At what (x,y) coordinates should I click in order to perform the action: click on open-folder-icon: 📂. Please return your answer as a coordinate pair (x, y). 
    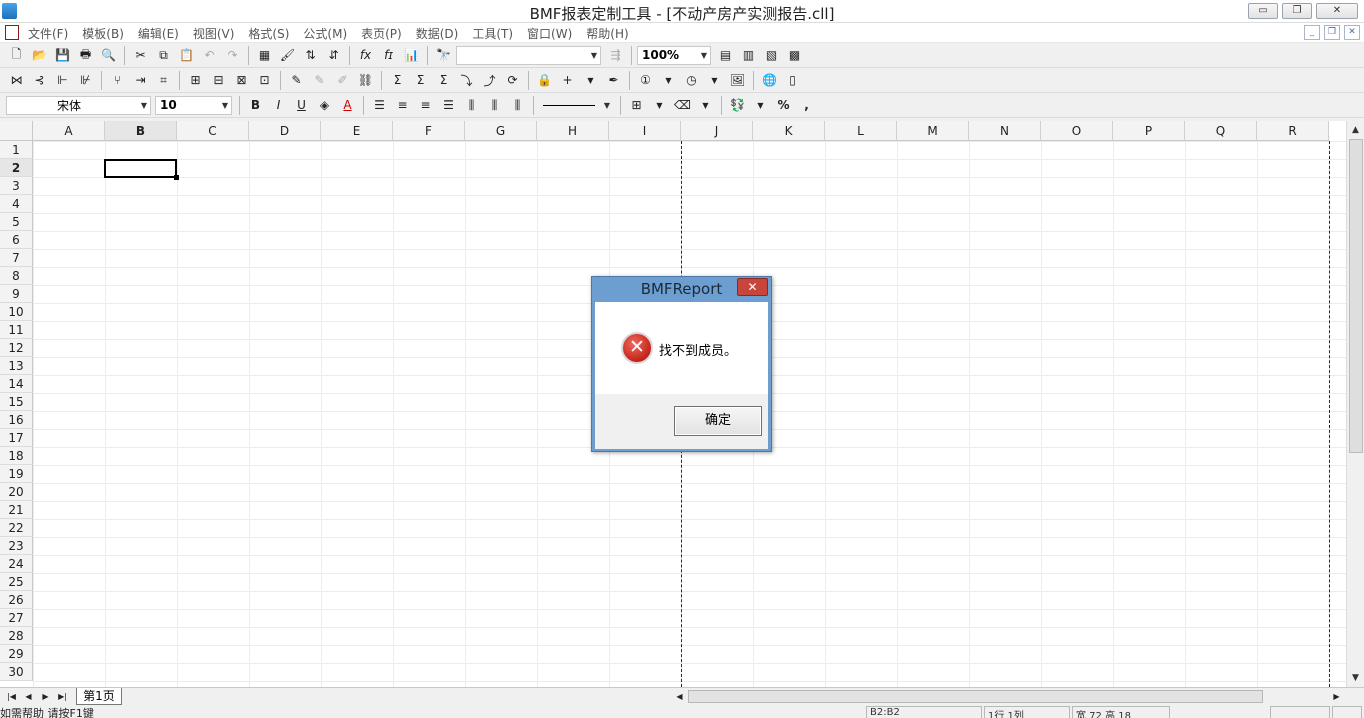
    Looking at the image, I should click on (39, 55).